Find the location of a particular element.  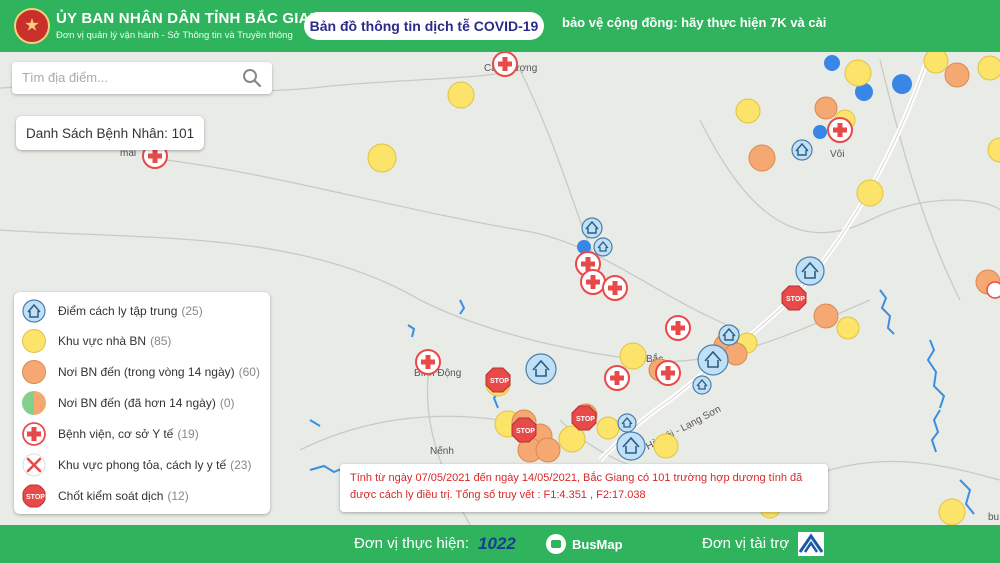

search-box is located at coordinates (142, 78).